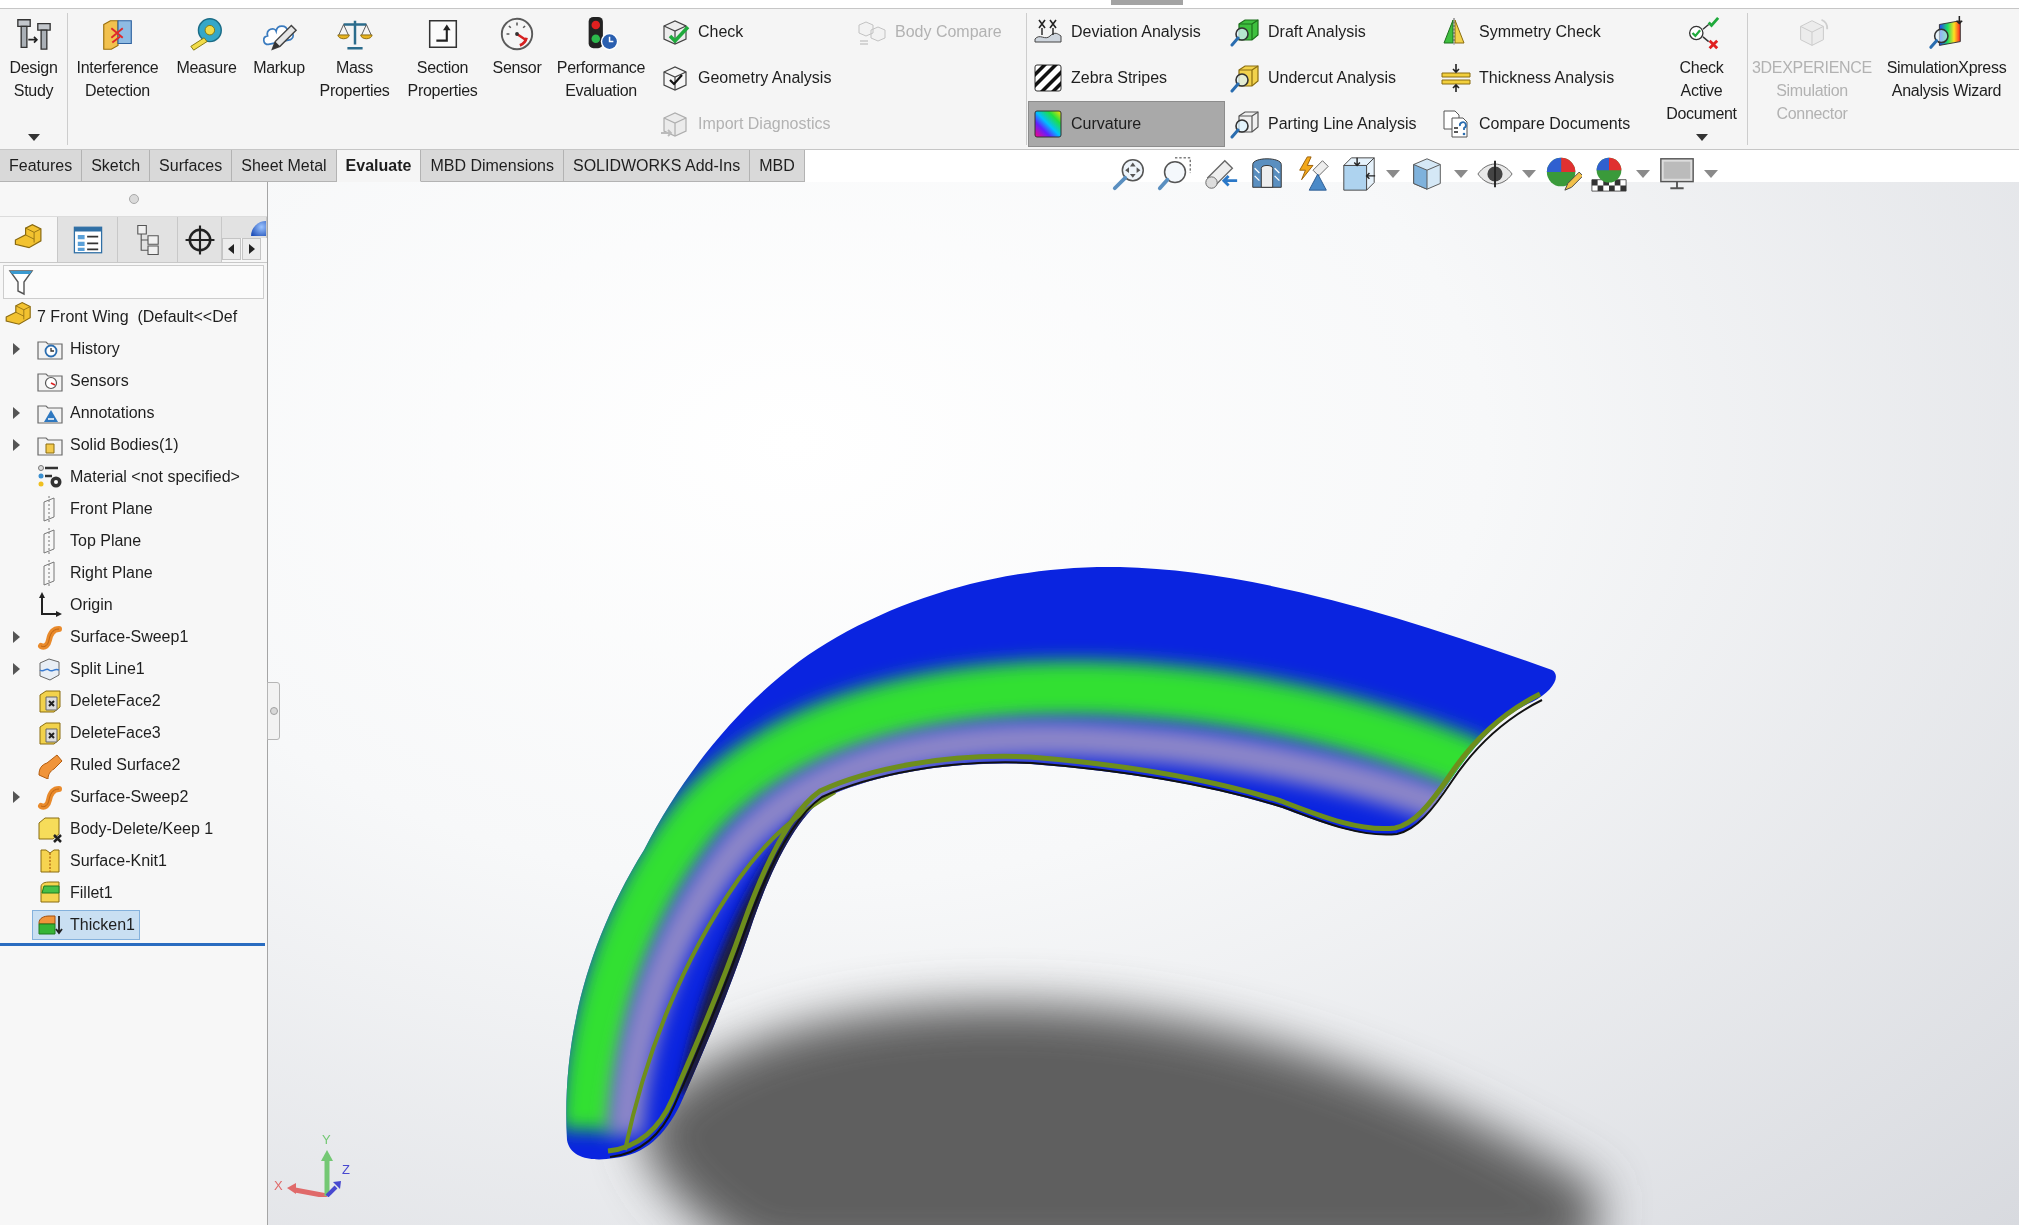 This screenshot has height=1225, width=2019. What do you see at coordinates (133, 282) in the screenshot?
I see `filter-field` at bounding box center [133, 282].